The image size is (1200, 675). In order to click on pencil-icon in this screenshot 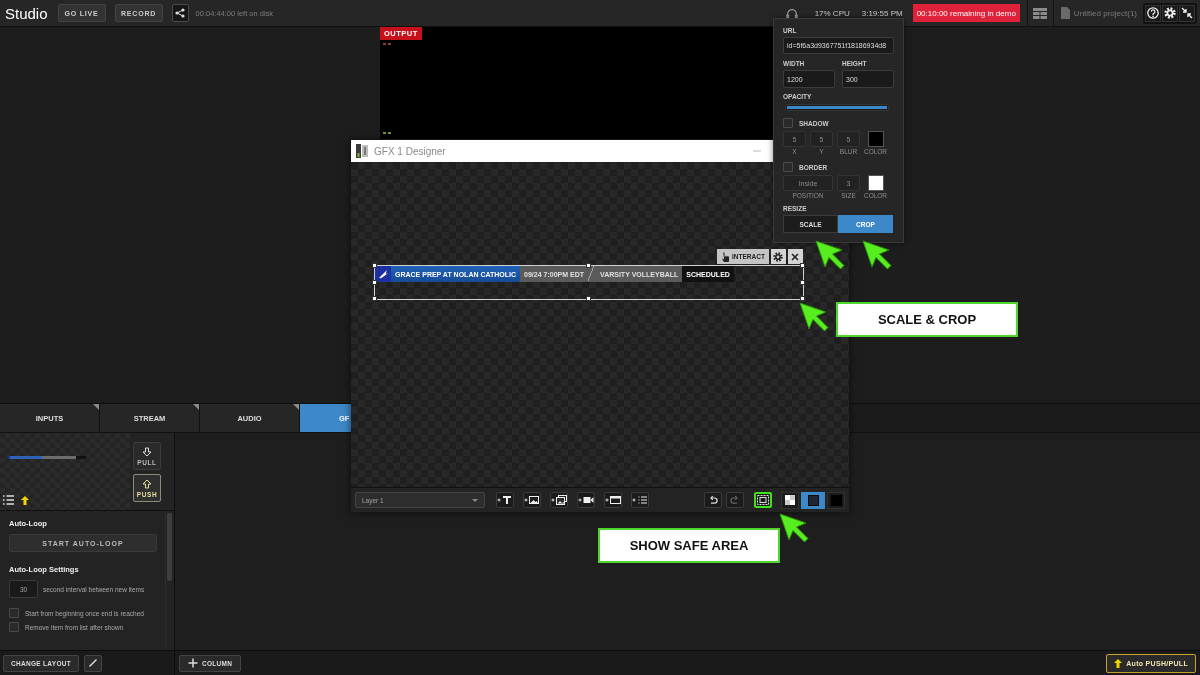, I will do `click(93, 663)`.